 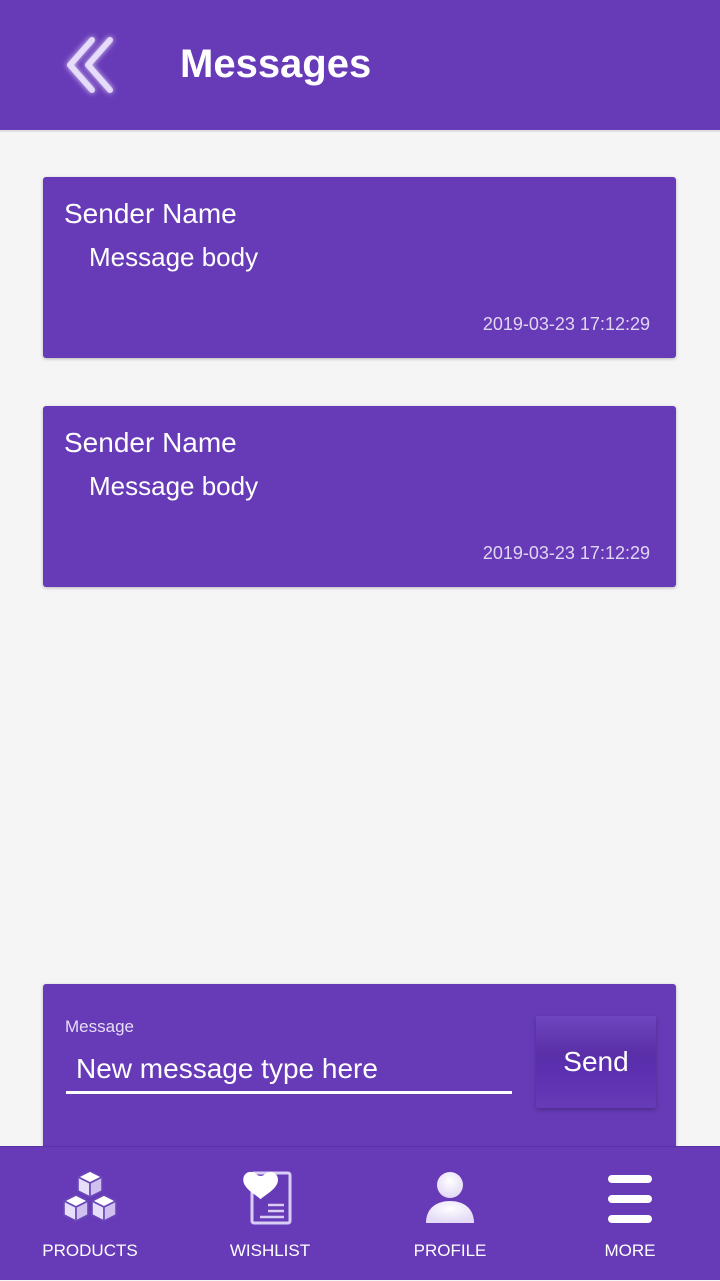 I want to click on message-composer: Message Send, so click(x=359, y=1069).